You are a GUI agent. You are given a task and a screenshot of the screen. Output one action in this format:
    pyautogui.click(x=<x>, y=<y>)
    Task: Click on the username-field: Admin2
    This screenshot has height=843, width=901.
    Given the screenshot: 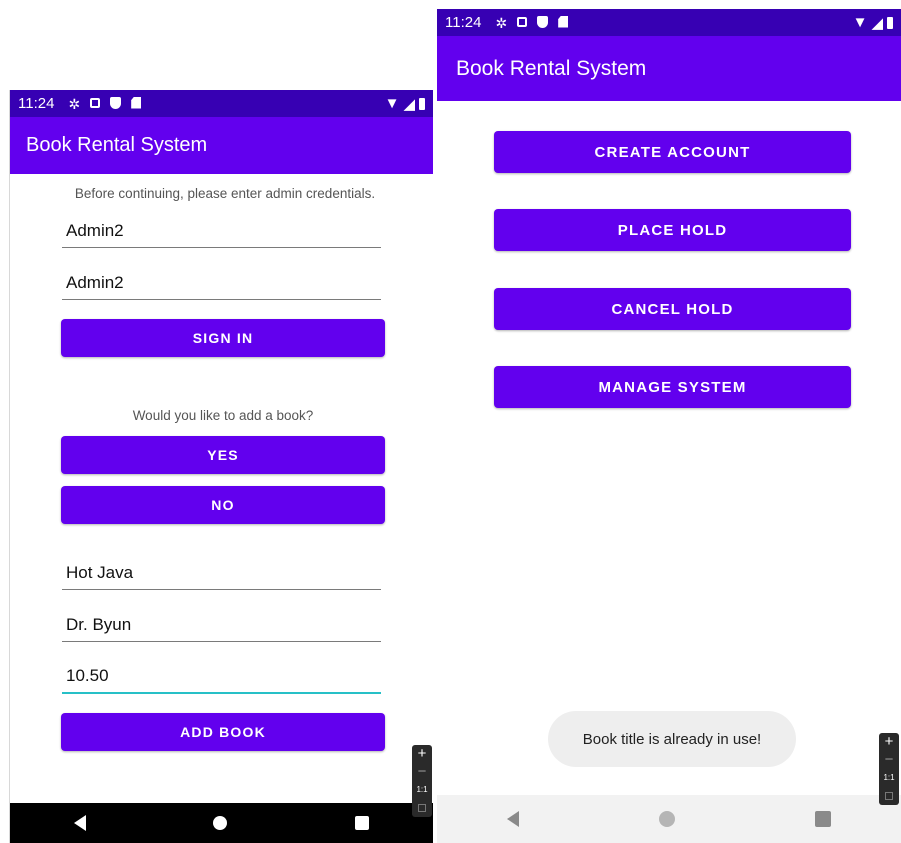 What is the action you would take?
    pyautogui.click(x=221, y=231)
    